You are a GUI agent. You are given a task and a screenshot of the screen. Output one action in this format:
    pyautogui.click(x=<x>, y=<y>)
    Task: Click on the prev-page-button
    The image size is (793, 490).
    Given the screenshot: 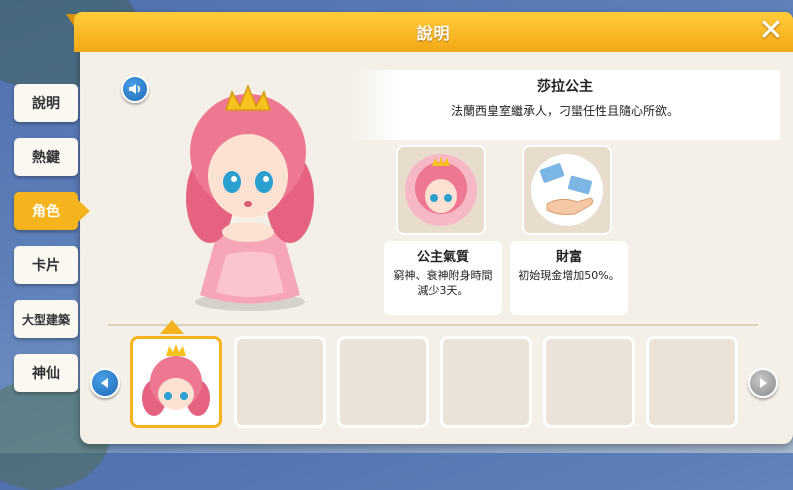 What is the action you would take?
    pyautogui.click(x=105, y=383)
    